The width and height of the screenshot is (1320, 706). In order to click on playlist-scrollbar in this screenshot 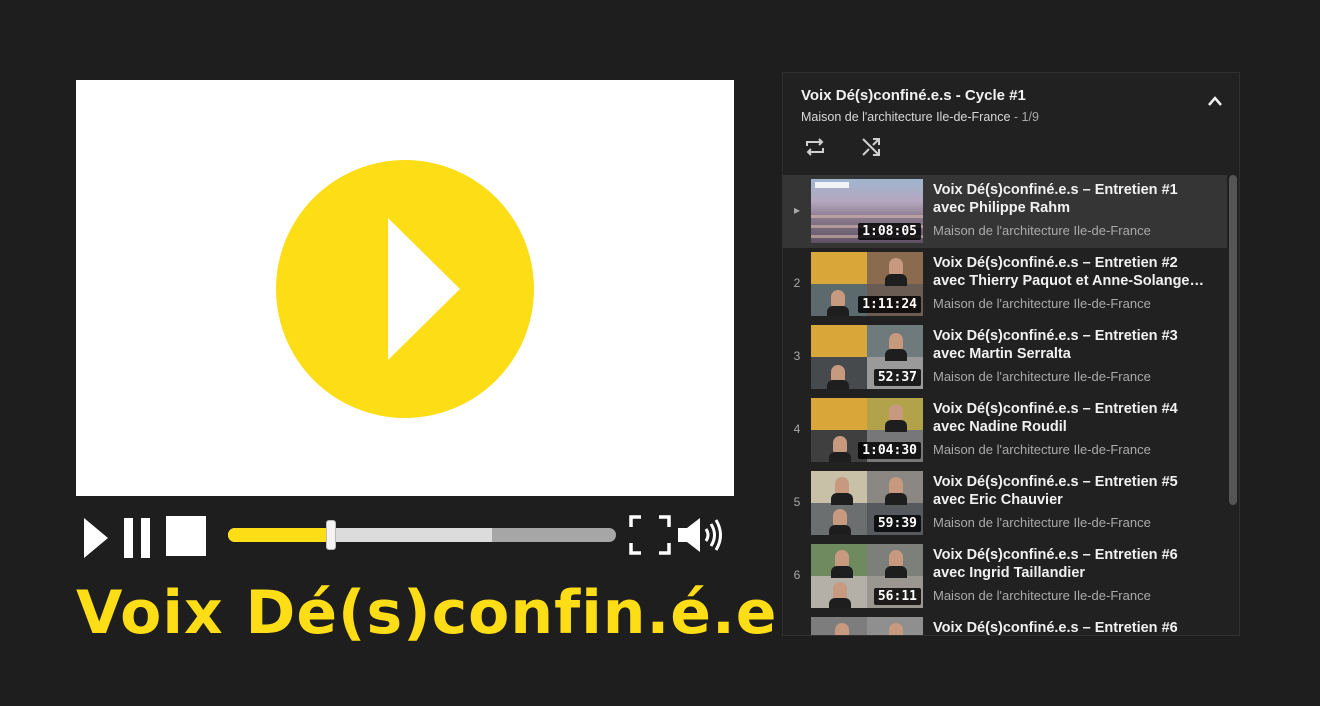, I will do `click(1233, 340)`.